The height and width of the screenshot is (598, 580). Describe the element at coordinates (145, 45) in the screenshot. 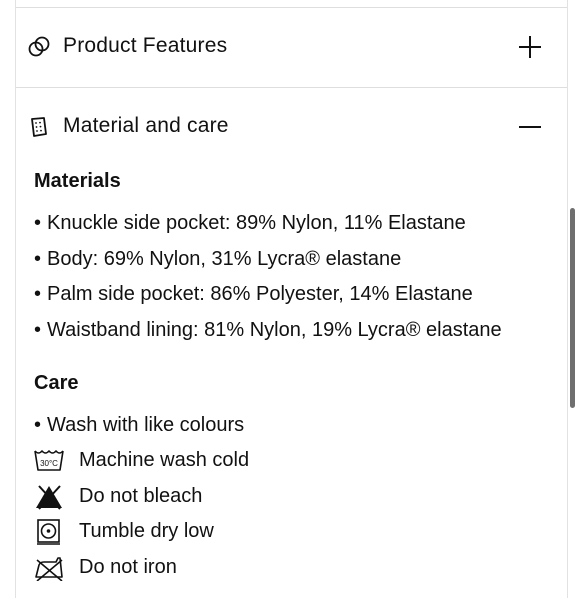

I see `accordion-title: Product Features` at that location.